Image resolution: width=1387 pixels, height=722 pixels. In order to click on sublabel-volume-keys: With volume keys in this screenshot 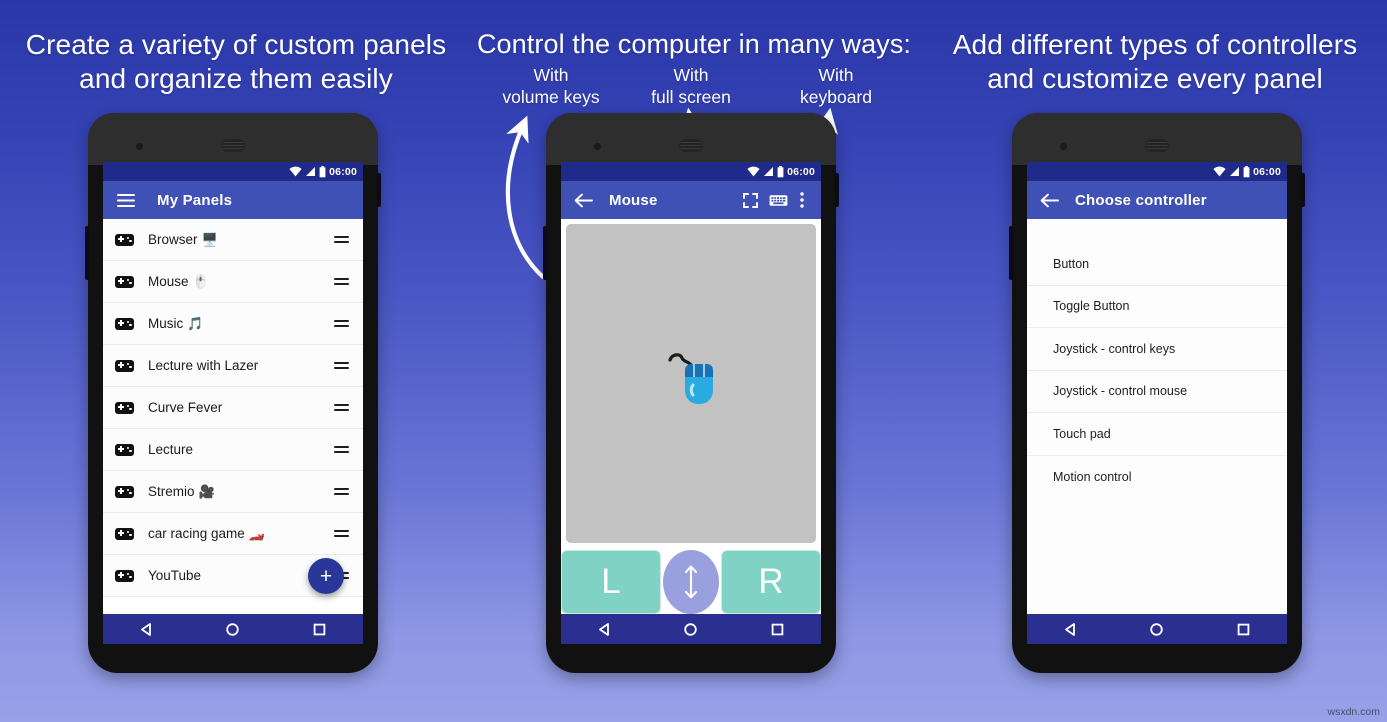, I will do `click(551, 86)`.